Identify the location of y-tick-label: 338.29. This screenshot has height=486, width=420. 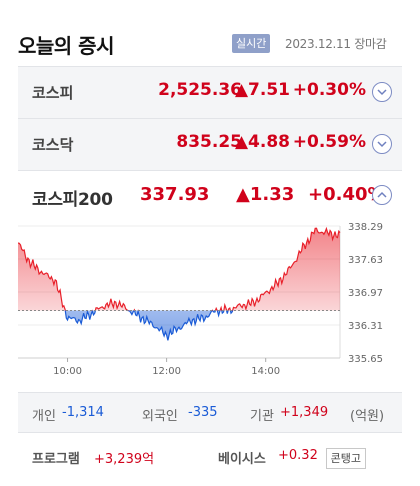
(365, 227).